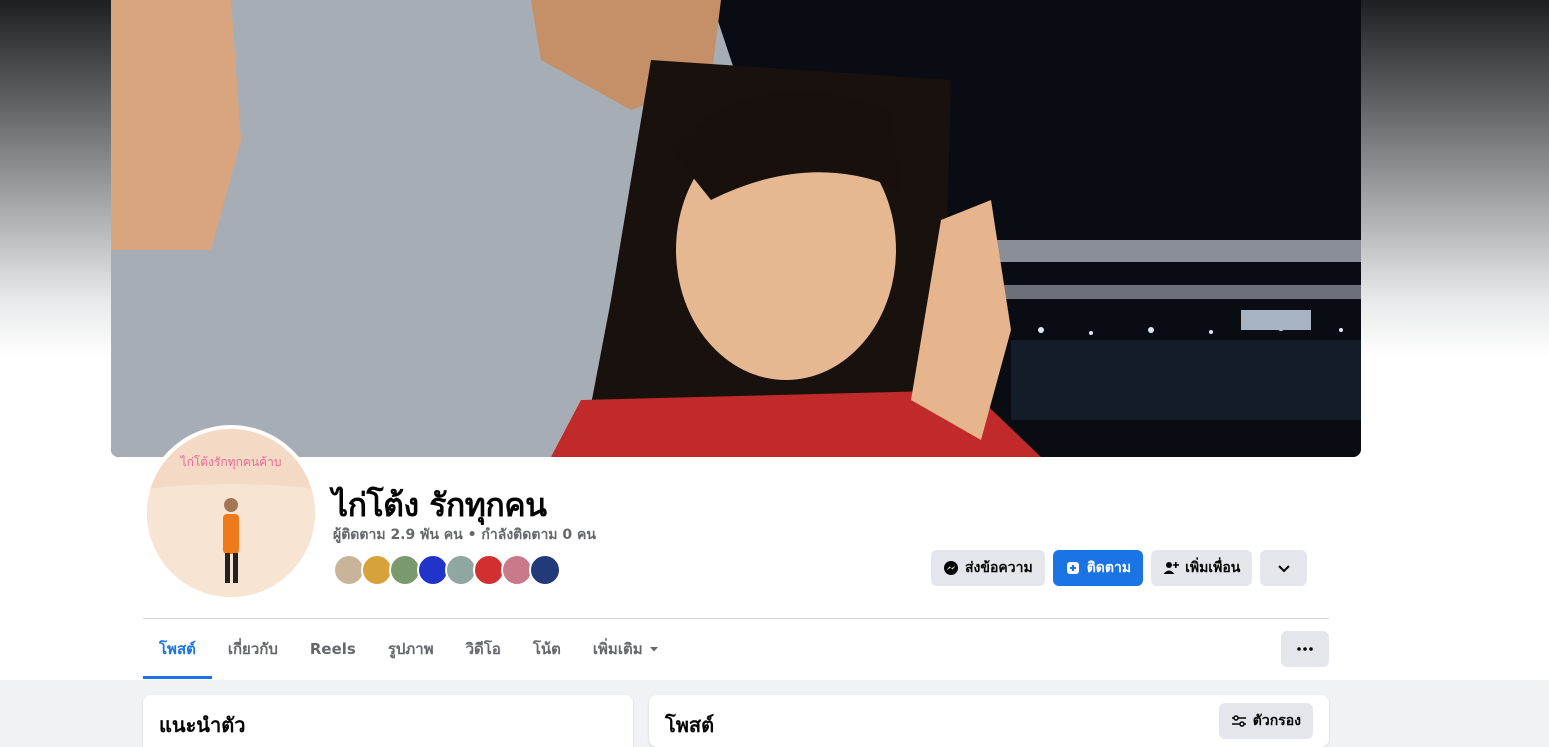  I want to click on intro-title: แนะนำตัว, so click(202, 725).